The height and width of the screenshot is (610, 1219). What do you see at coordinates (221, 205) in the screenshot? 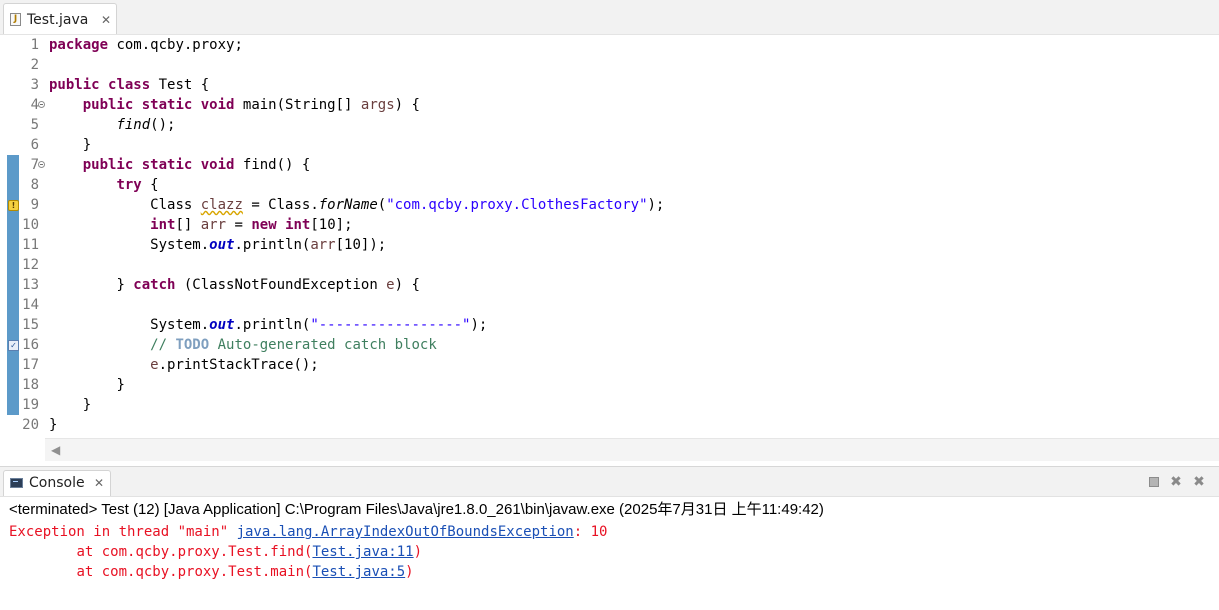
I see `unused-variable: clazz` at bounding box center [221, 205].